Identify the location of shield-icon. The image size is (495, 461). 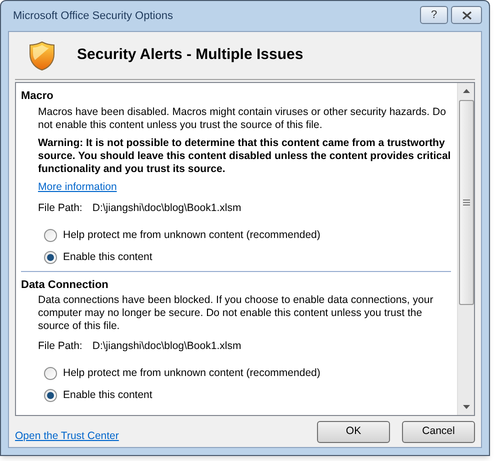
(42, 55).